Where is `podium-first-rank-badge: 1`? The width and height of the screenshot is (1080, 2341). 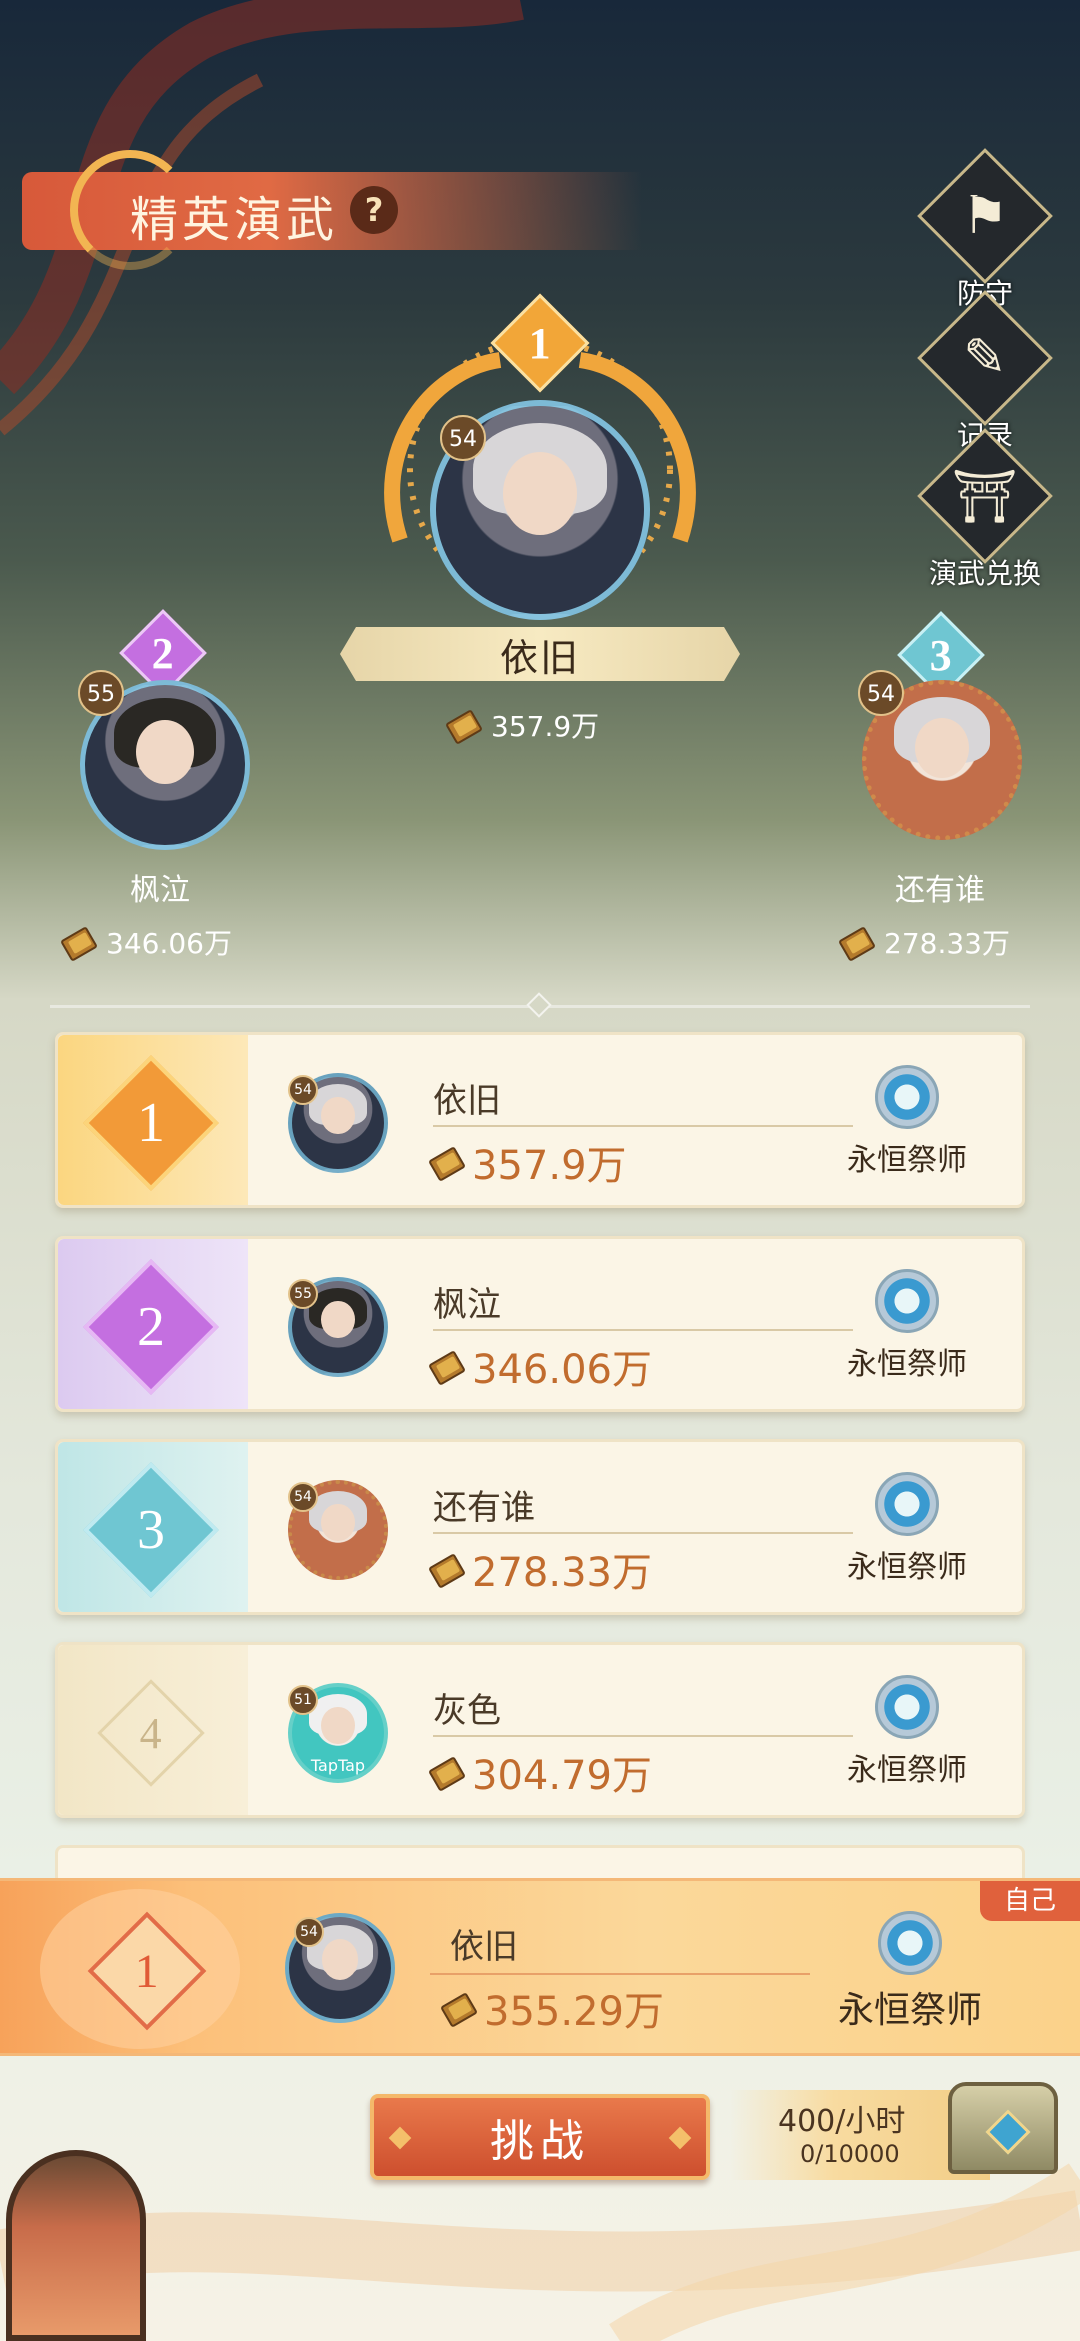 podium-first-rank-badge: 1 is located at coordinates (540, 343).